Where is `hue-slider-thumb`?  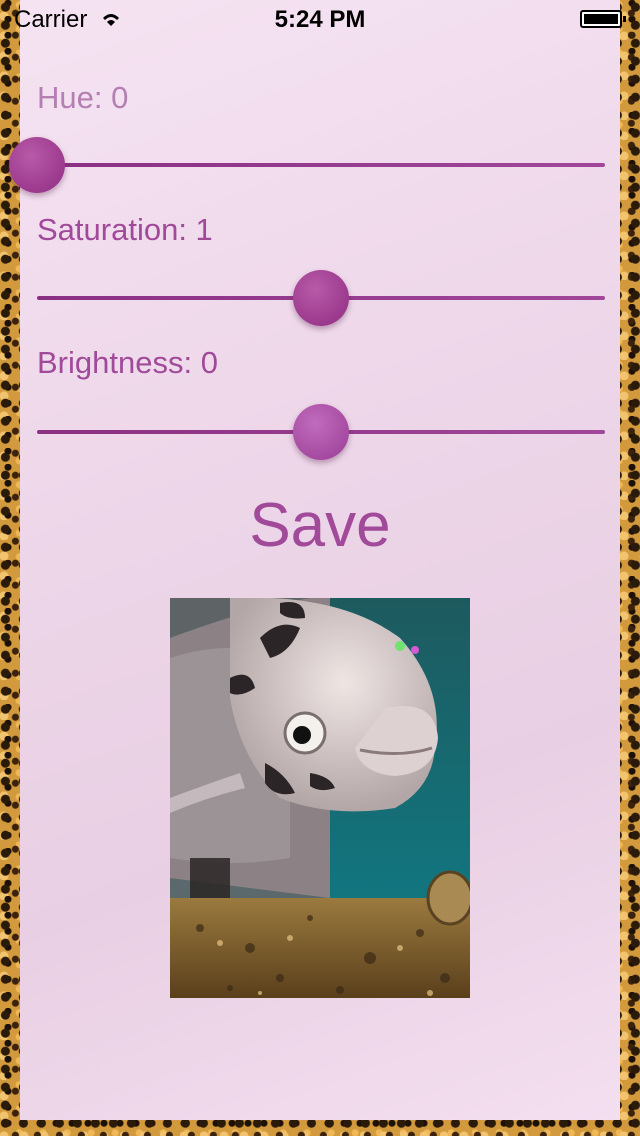 hue-slider-thumb is located at coordinates (37, 165).